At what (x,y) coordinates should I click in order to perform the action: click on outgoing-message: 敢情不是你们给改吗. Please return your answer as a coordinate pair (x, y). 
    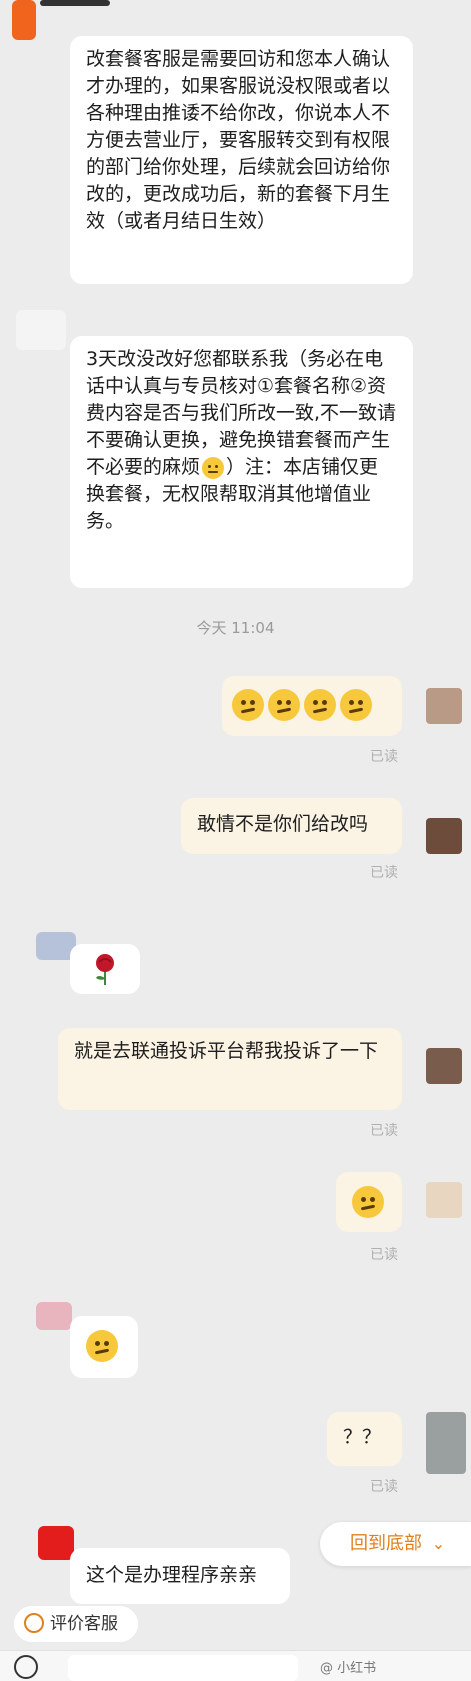
    Looking at the image, I should click on (291, 826).